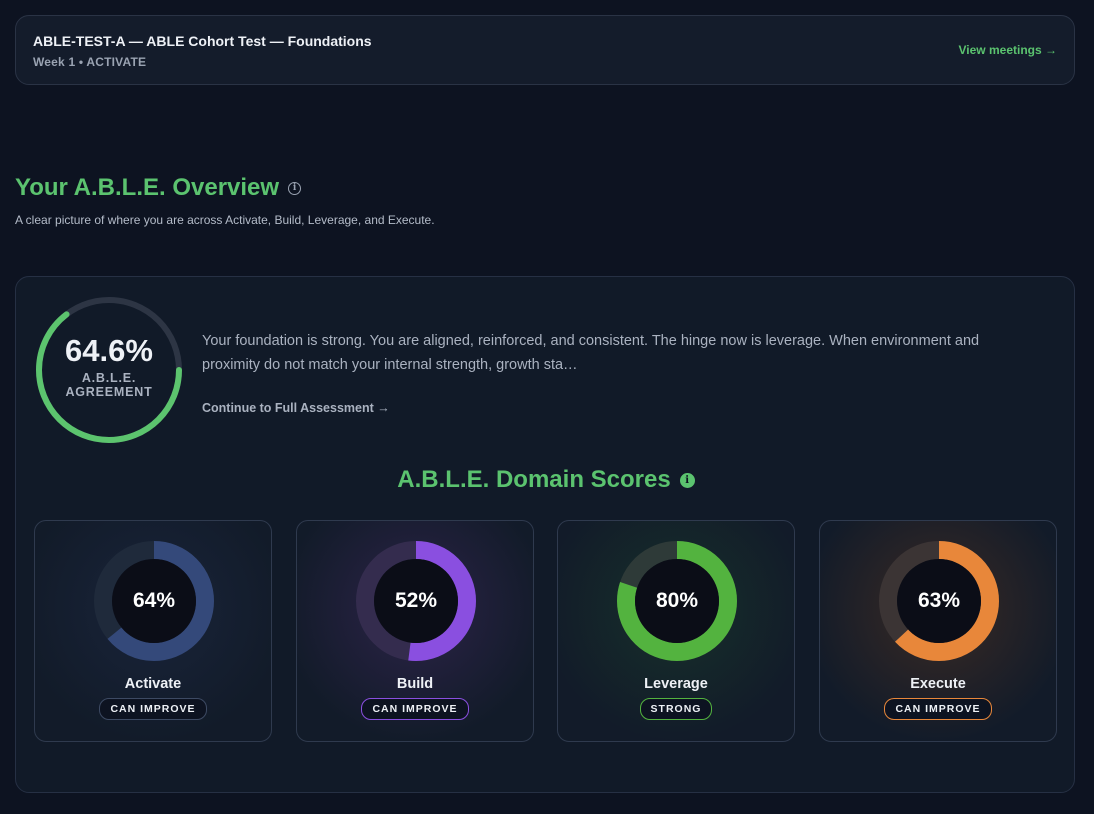 Image resolution: width=1094 pixels, height=814 pixels. What do you see at coordinates (109, 350) in the screenshot?
I see `agreement-value: 64.6%` at bounding box center [109, 350].